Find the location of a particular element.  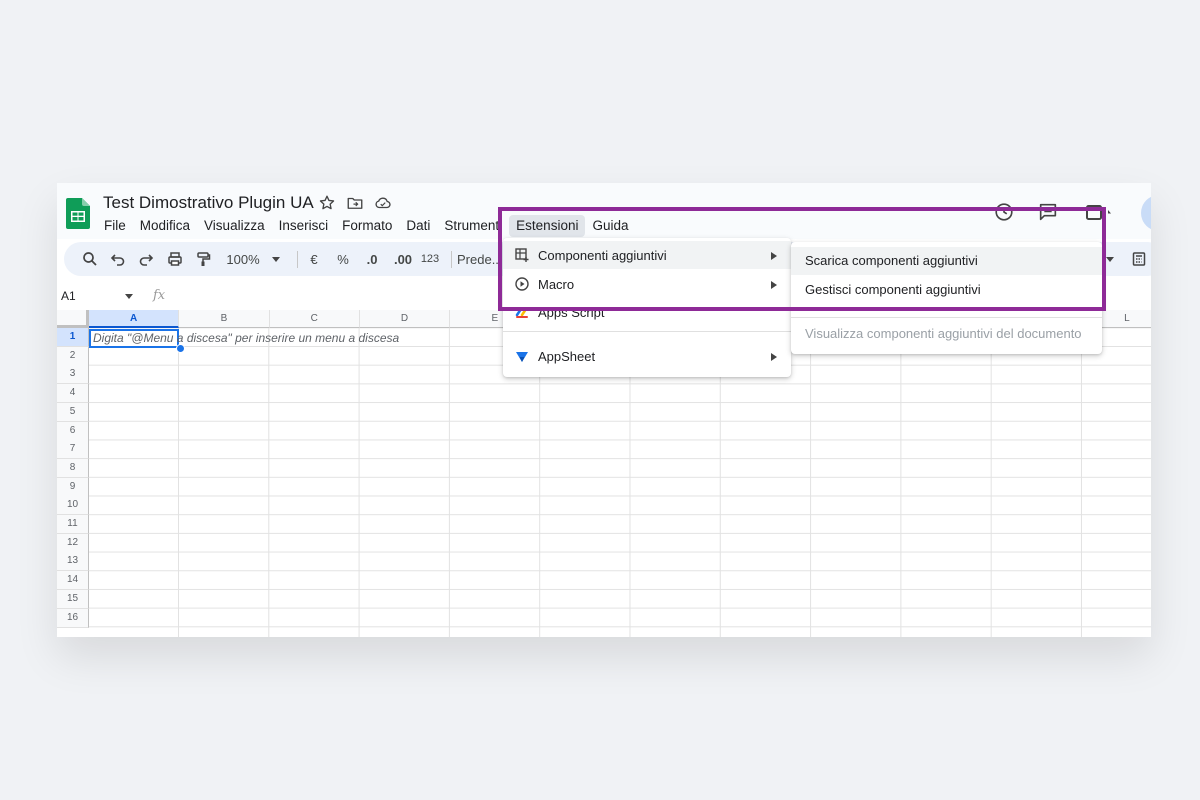

menu-item-appsheet: AppSheet is located at coordinates (647, 356).